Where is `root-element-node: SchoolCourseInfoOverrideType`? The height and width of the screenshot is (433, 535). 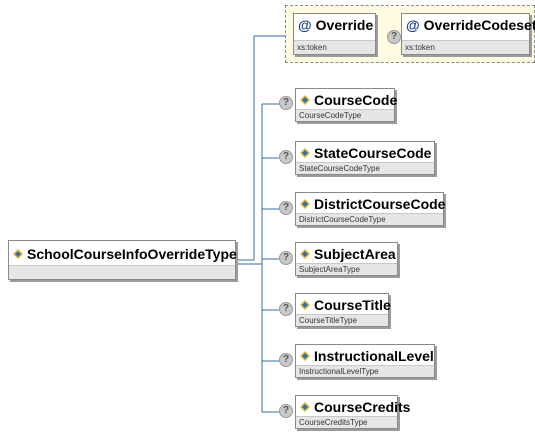
root-element-node: SchoolCourseInfoOverrideType is located at coordinates (122, 260).